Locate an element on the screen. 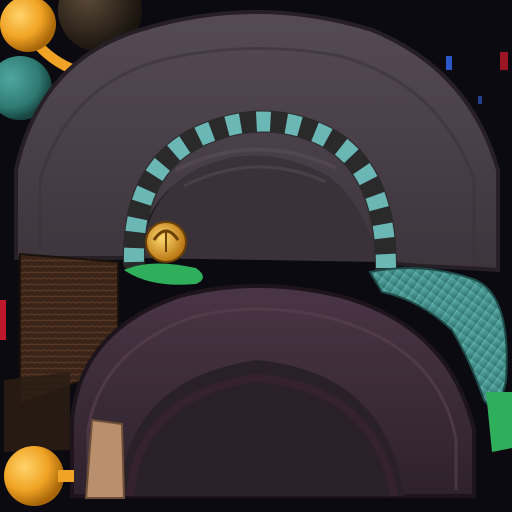 The width and height of the screenshot is (512, 512). gold-bolt is located at coordinates (166, 242).